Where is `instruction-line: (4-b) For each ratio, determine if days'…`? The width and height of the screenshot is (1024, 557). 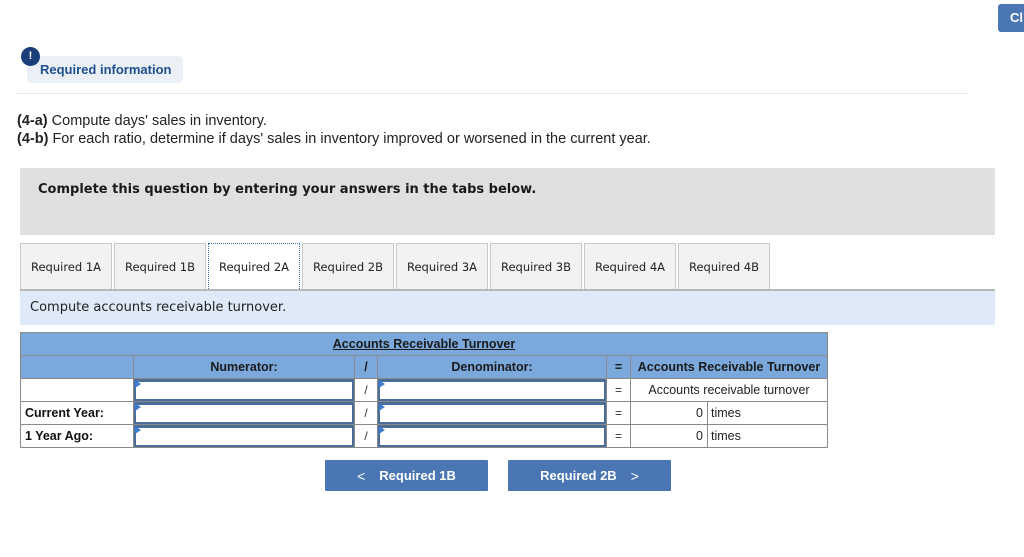
instruction-line: (4-b) For each ratio, determine if days'… is located at coordinates (334, 139).